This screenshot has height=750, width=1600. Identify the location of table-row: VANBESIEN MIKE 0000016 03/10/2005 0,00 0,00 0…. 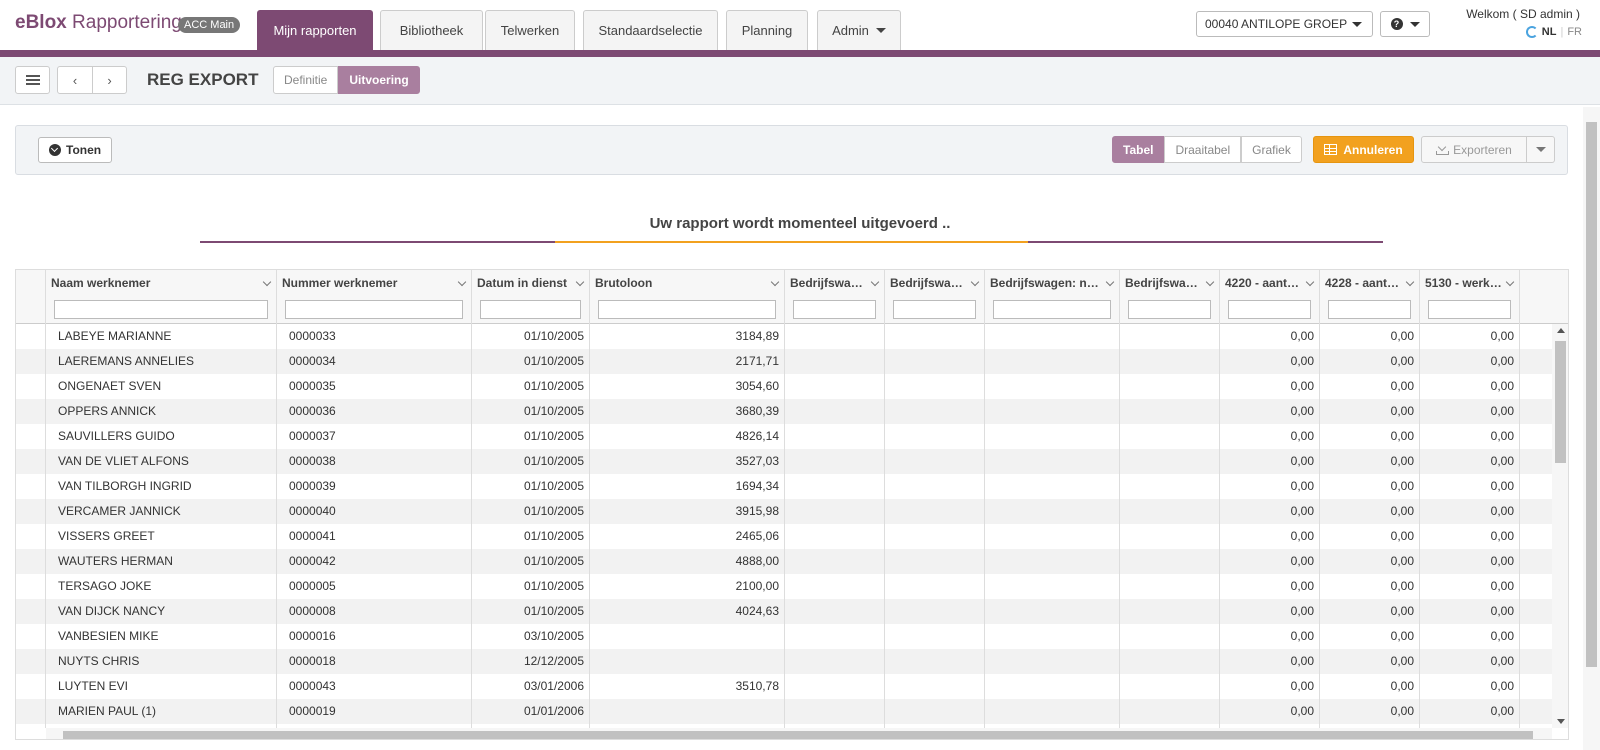
(784, 636).